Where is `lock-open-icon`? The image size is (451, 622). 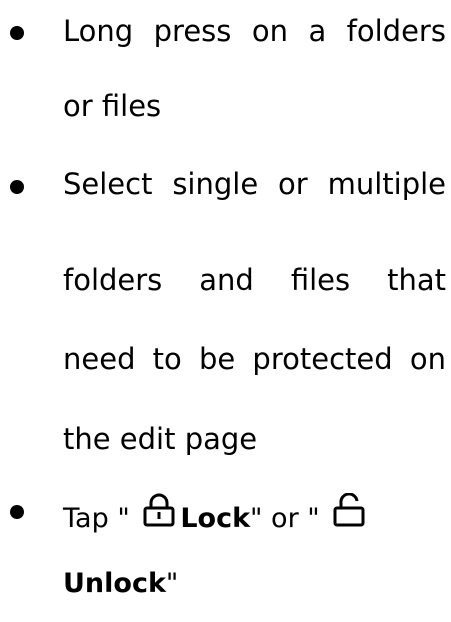 lock-open-icon is located at coordinates (349, 510).